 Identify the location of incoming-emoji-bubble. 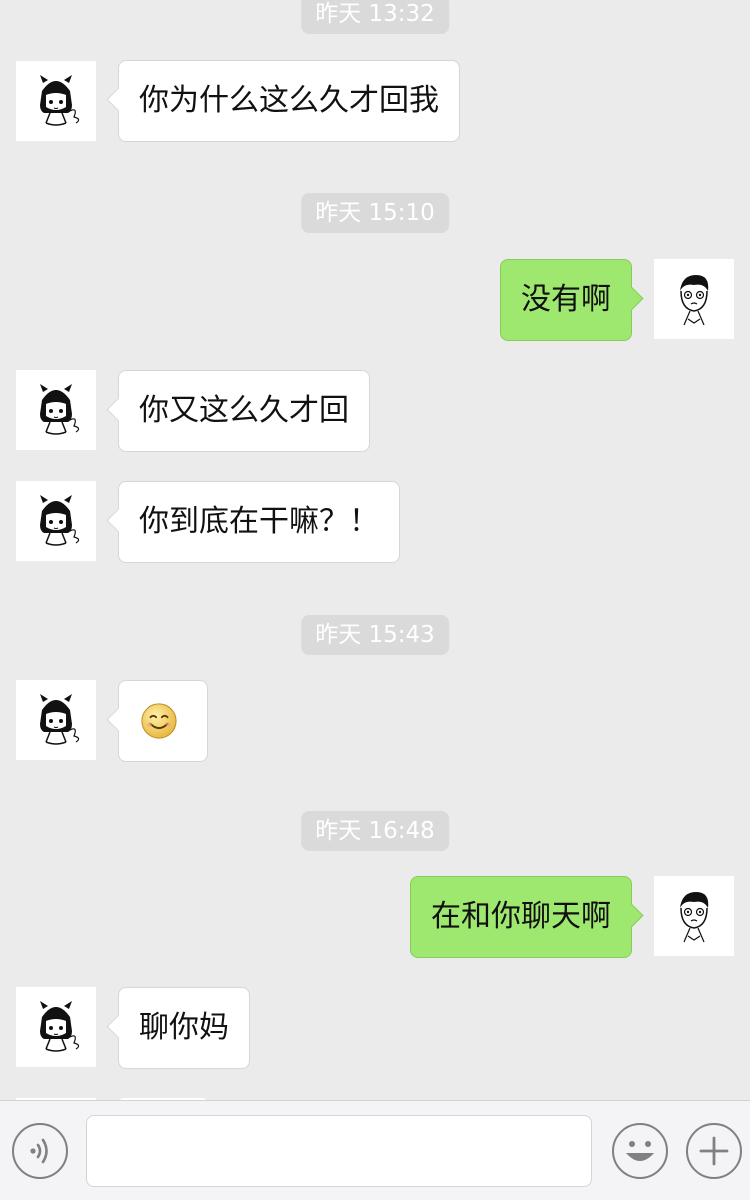
(163, 721).